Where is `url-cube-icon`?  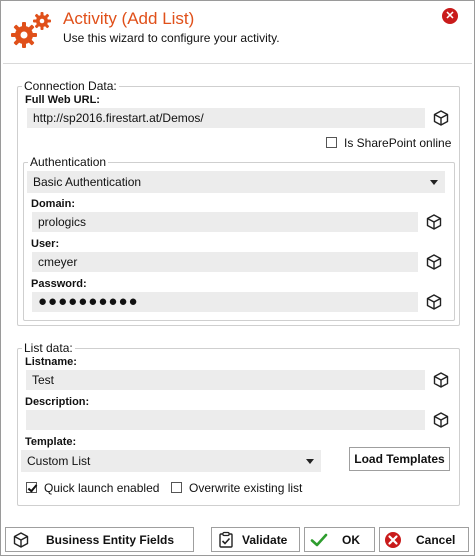
url-cube-icon is located at coordinates (441, 118).